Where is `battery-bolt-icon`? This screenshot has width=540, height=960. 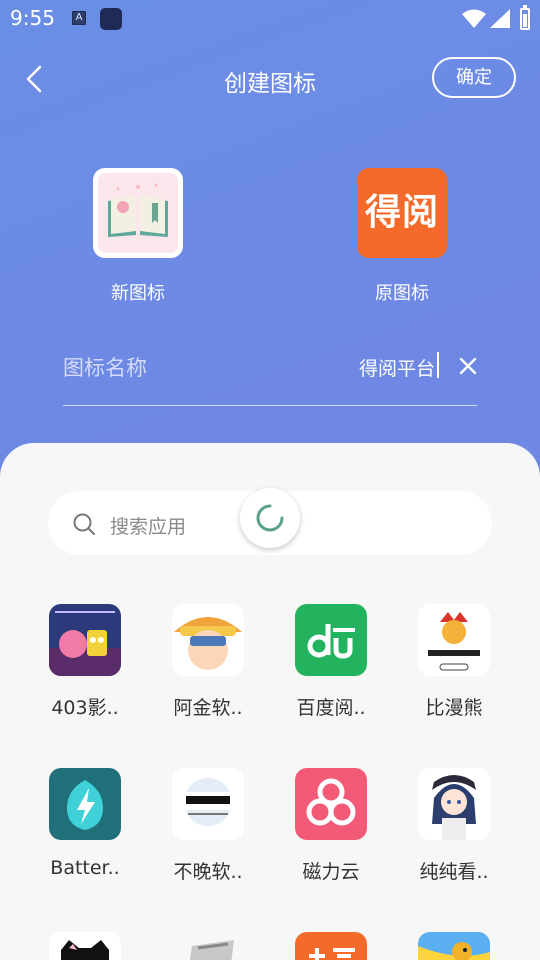 battery-bolt-icon is located at coordinates (85, 804).